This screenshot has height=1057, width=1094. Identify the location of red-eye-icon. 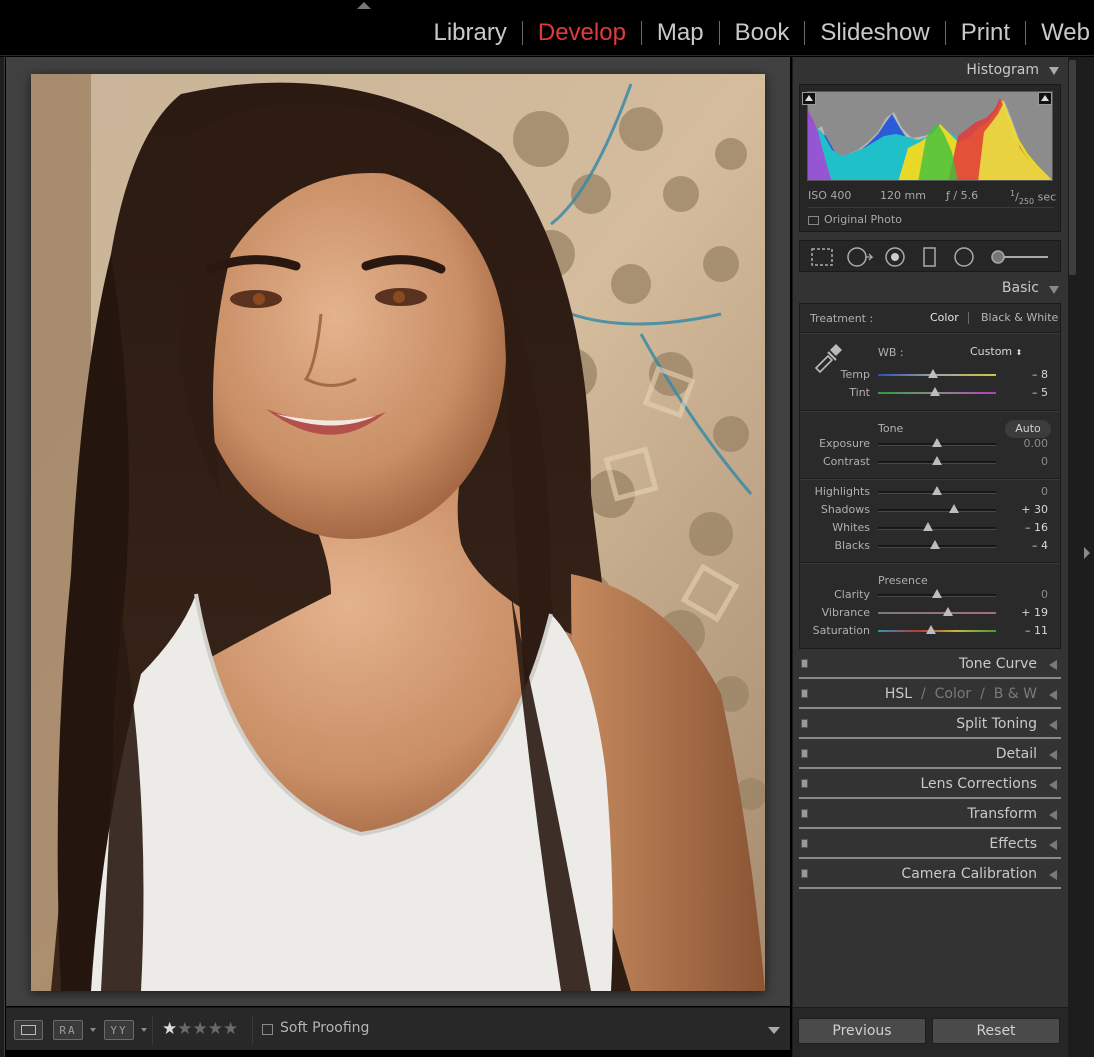
(895, 257).